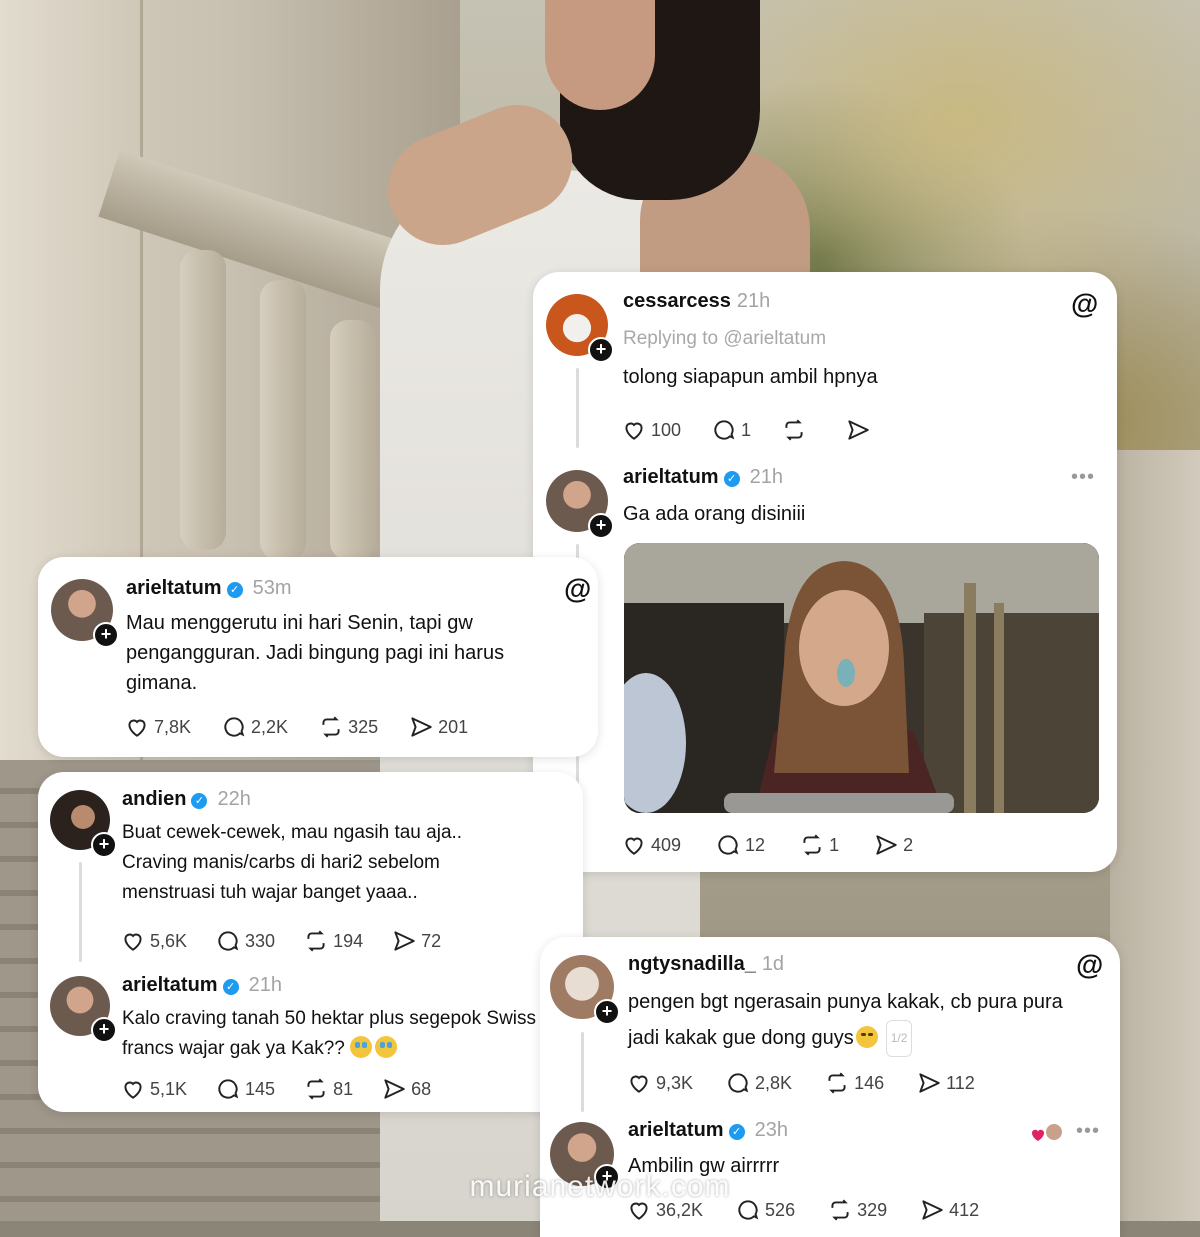 The width and height of the screenshot is (1200, 1237). Describe the element at coordinates (899, 1038) in the screenshot. I see `page-indicator: 1/2` at that location.